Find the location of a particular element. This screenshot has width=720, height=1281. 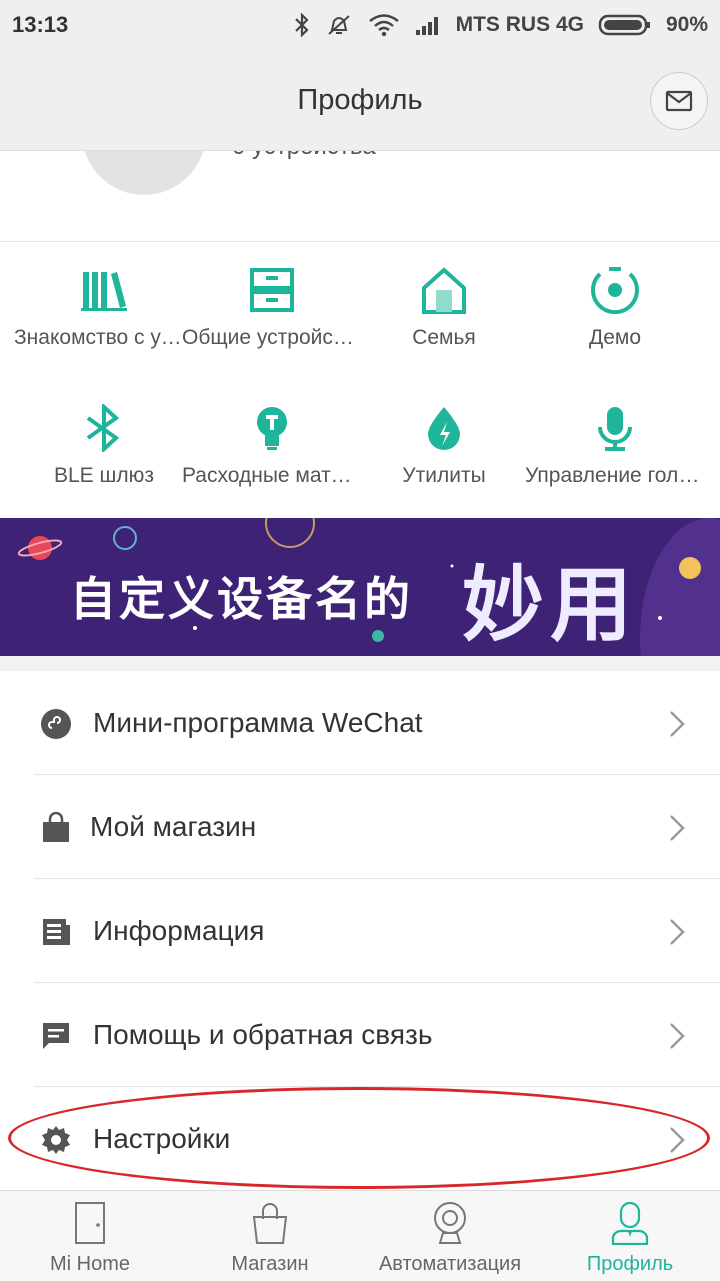

news-icon is located at coordinates (56, 932).